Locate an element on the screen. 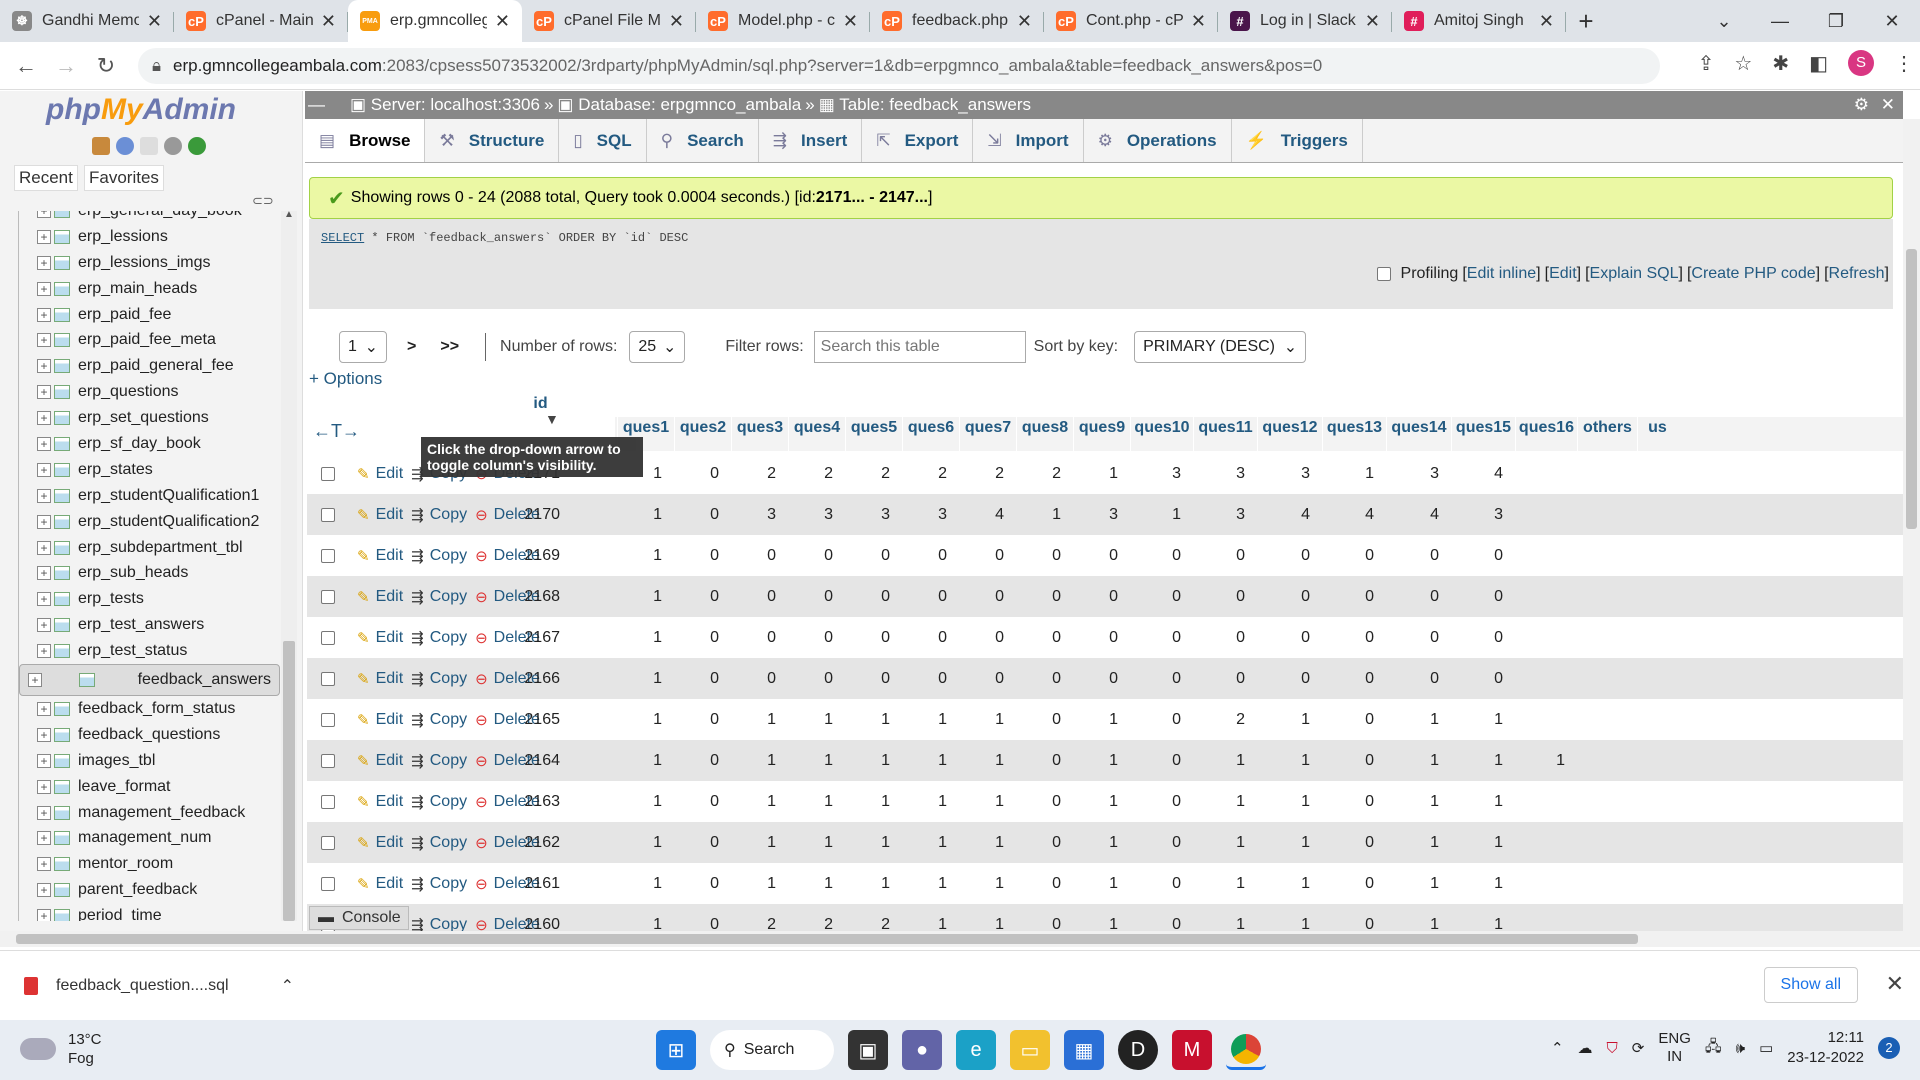 This screenshot has width=1920, height=1080. share-icon: ⇪ is located at coordinates (1706, 63).